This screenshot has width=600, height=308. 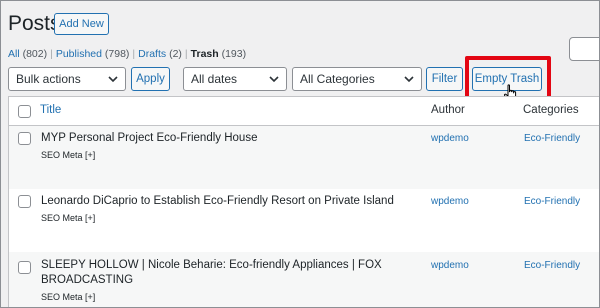 What do you see at coordinates (93, 54) in the screenshot?
I see `status-link-published: Published (798)` at bounding box center [93, 54].